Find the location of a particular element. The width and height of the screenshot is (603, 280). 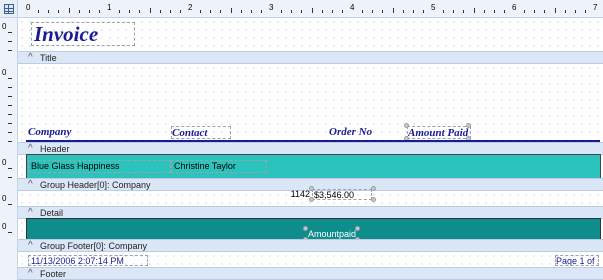

title-textbox: Invoice is located at coordinates (83, 34).